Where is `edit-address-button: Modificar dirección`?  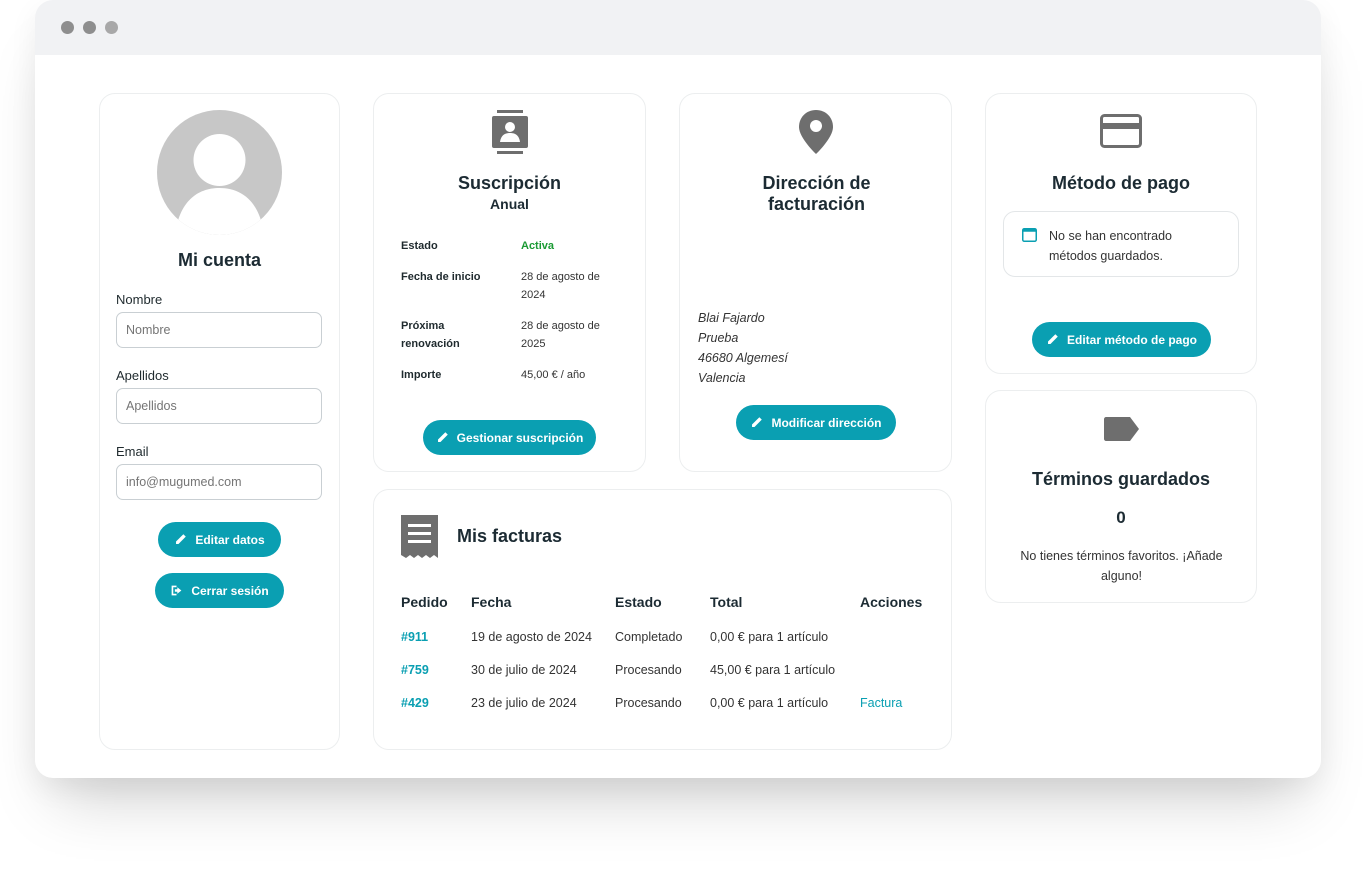
edit-address-button: Modificar dirección is located at coordinates (816, 422).